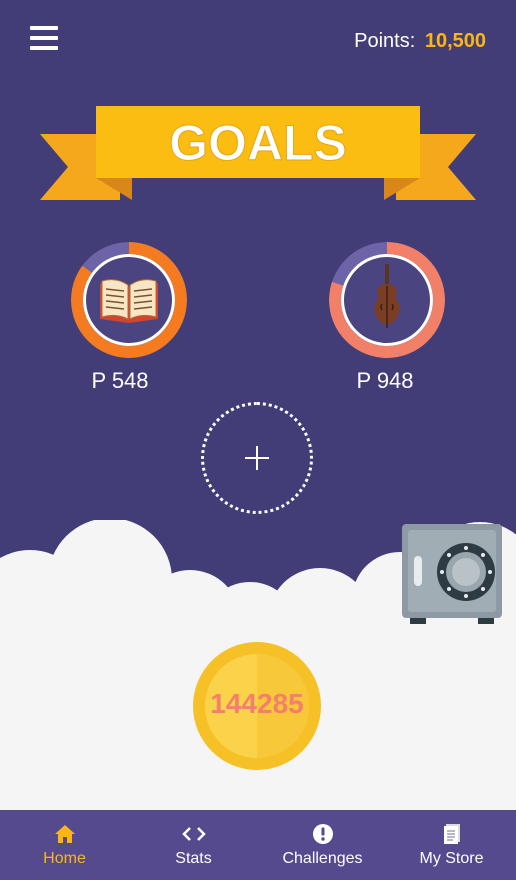 The width and height of the screenshot is (516, 880). I want to click on add-goal-button, so click(257, 458).